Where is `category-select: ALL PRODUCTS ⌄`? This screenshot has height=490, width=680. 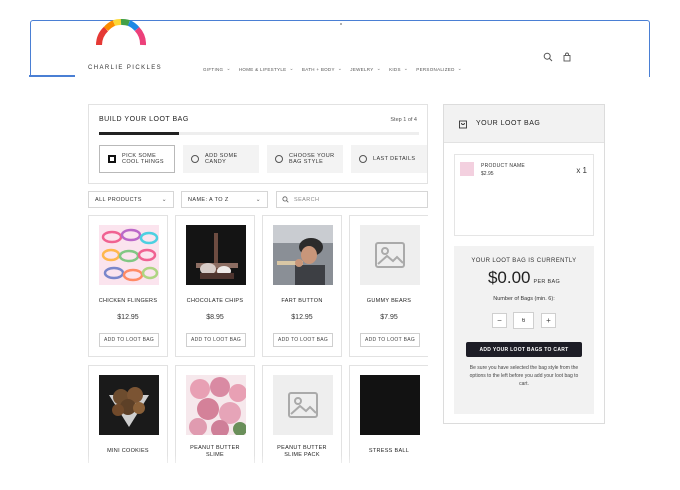 category-select: ALL PRODUCTS ⌄ is located at coordinates (131, 199).